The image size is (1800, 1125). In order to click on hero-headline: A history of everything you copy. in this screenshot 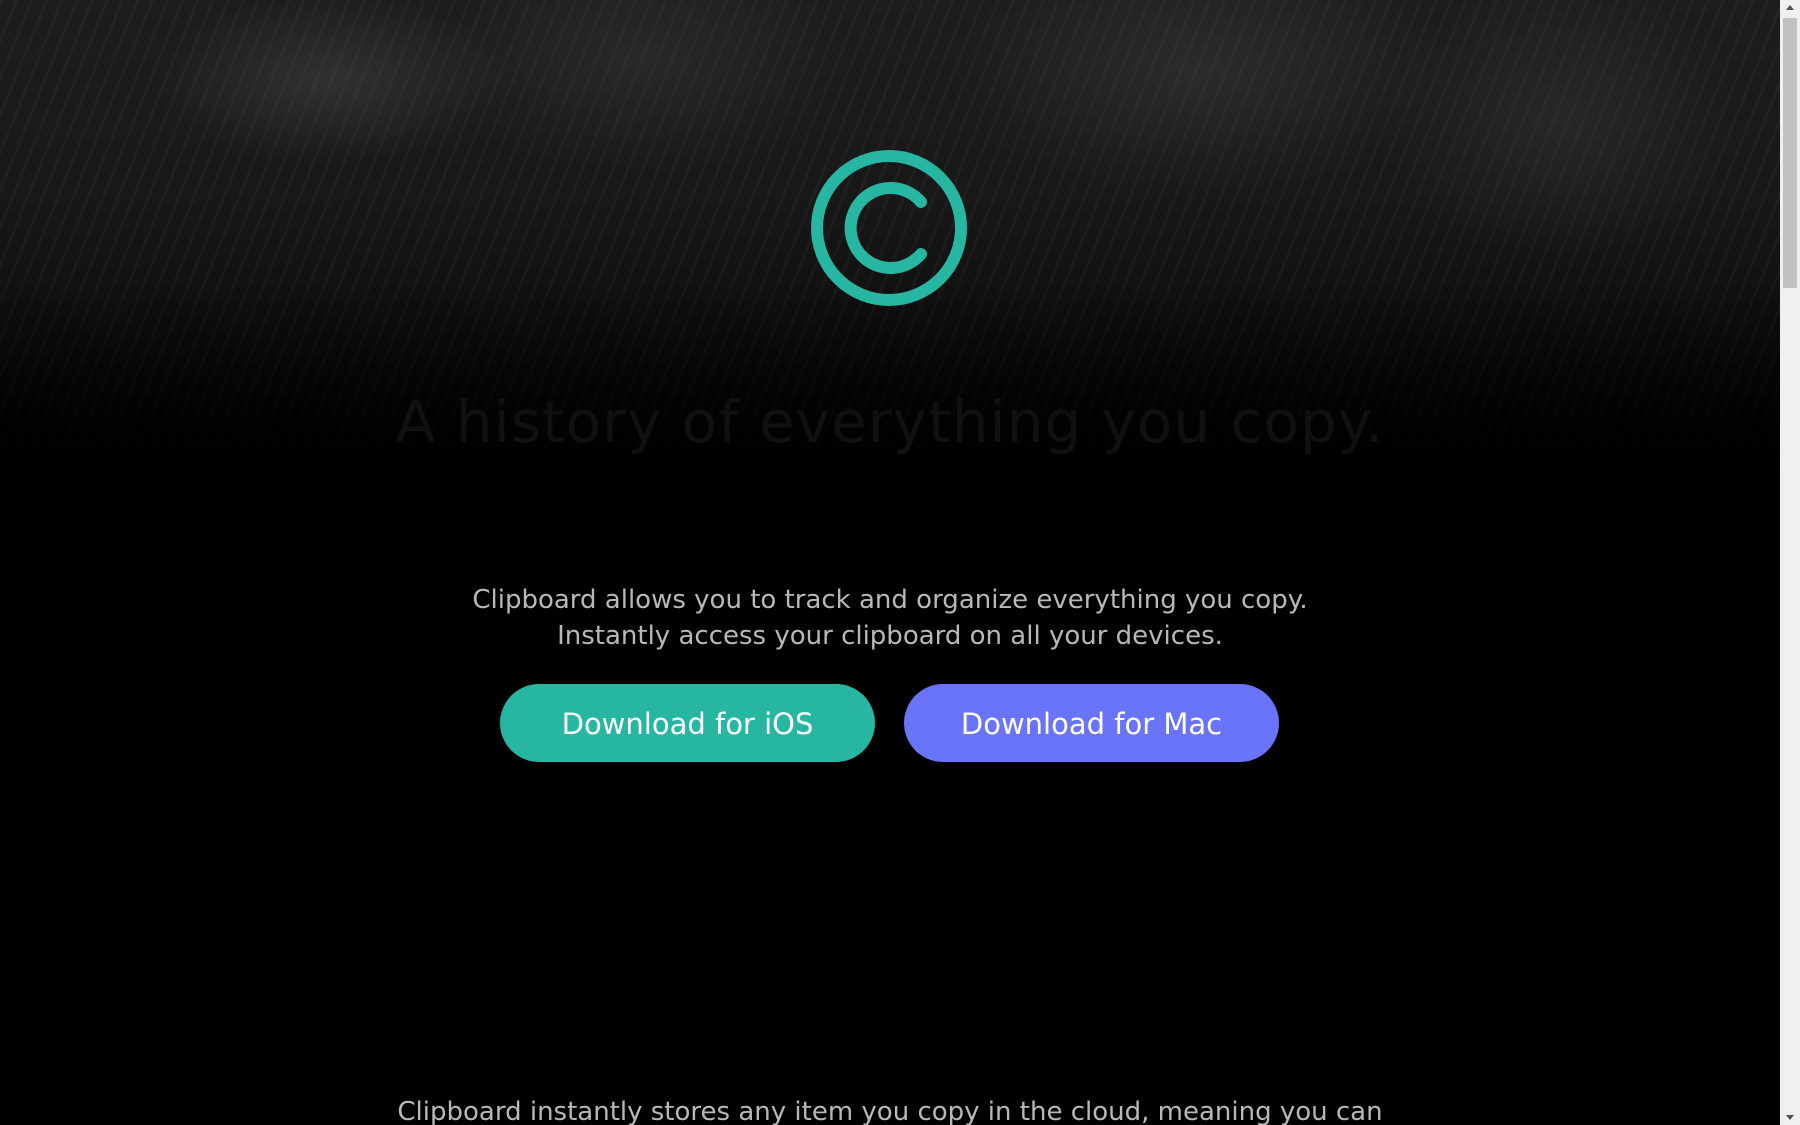, I will do `click(890, 422)`.